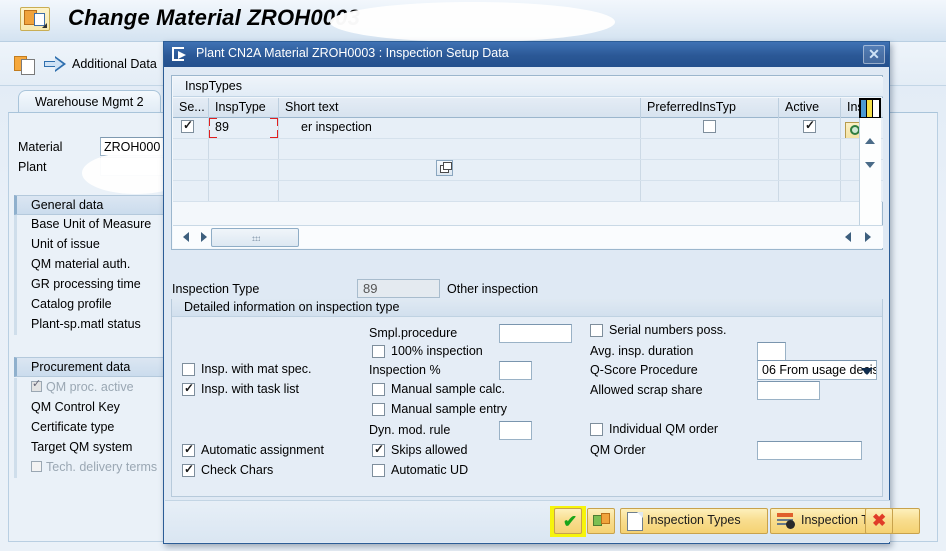 Image resolution: width=946 pixels, height=551 pixels. What do you see at coordinates (618, 450) in the screenshot?
I see `qm-order-label: QM Order` at bounding box center [618, 450].